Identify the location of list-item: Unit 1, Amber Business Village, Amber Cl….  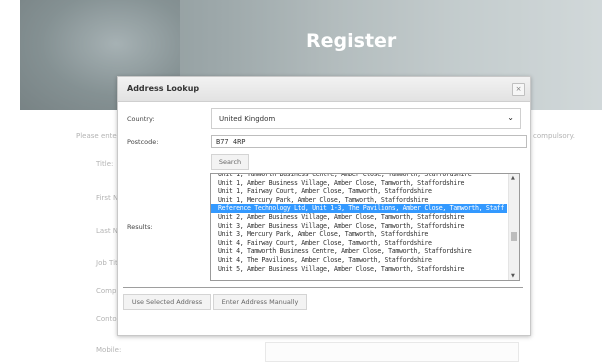
(359, 183).